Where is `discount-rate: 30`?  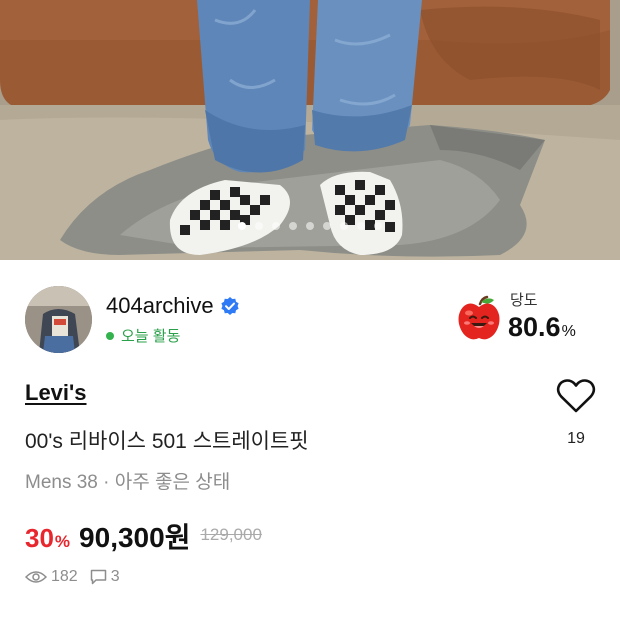
discount-rate: 30 is located at coordinates (39, 538).